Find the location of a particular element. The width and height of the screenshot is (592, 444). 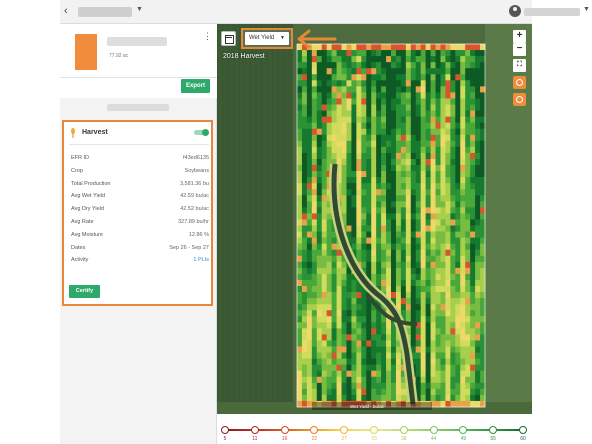

chevron-left-icon: ‹ is located at coordinates (66, 11).